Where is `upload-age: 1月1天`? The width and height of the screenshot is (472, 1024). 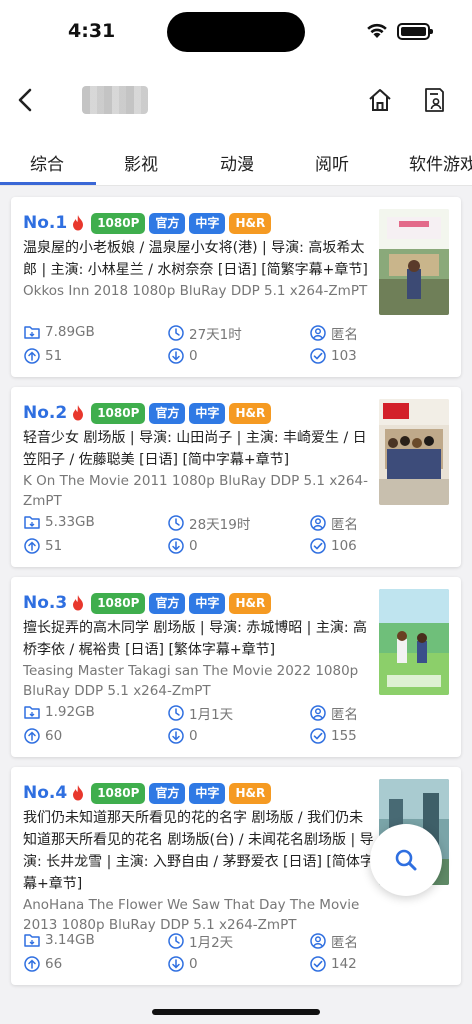 upload-age: 1月1天 is located at coordinates (200, 713).